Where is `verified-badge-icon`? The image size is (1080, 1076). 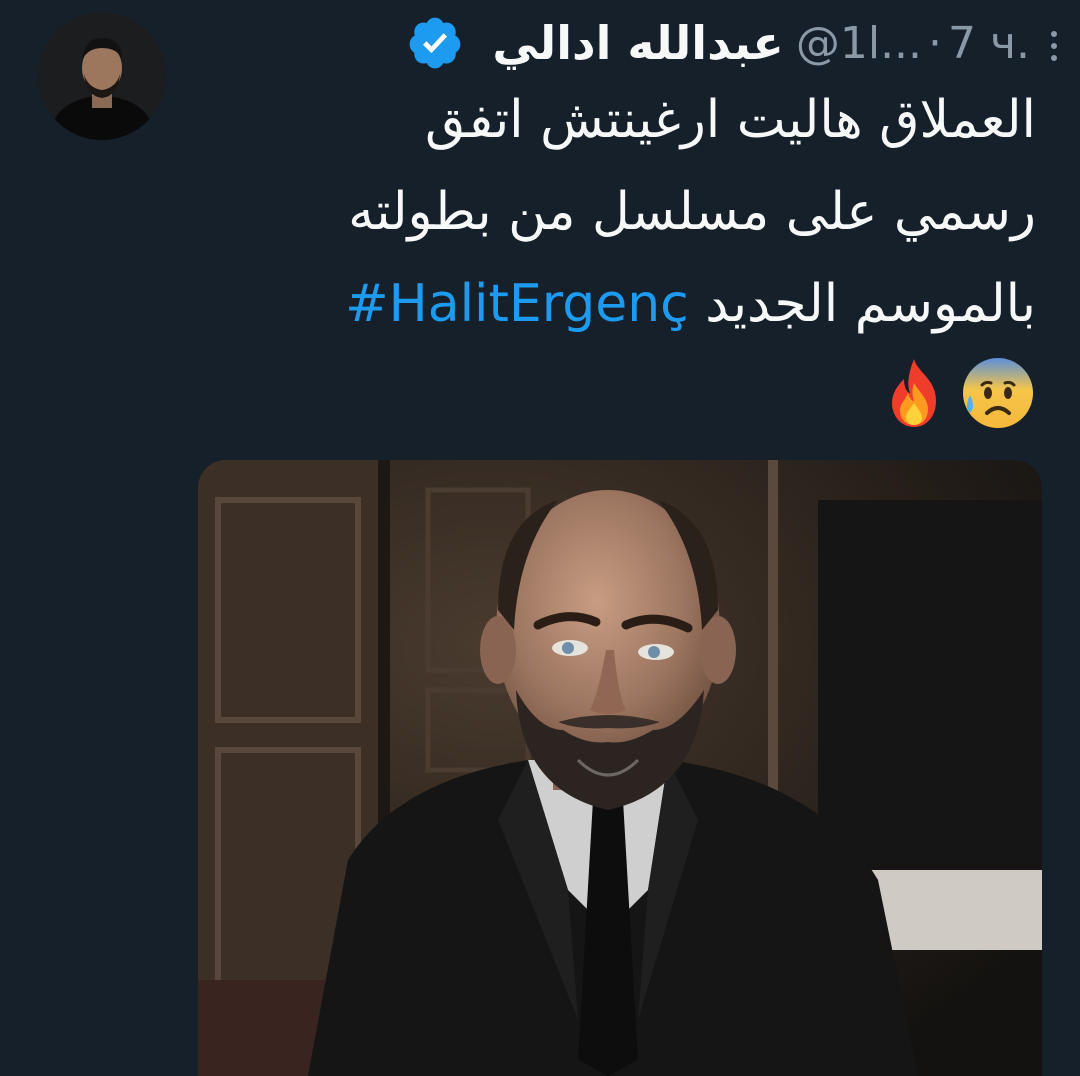 verified-badge-icon is located at coordinates (435, 43).